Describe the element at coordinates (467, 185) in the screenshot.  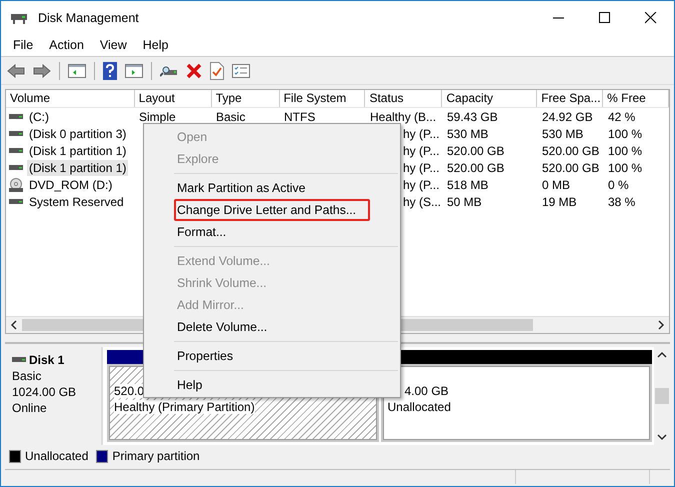
I see `table-cell: 518 MB` at that location.